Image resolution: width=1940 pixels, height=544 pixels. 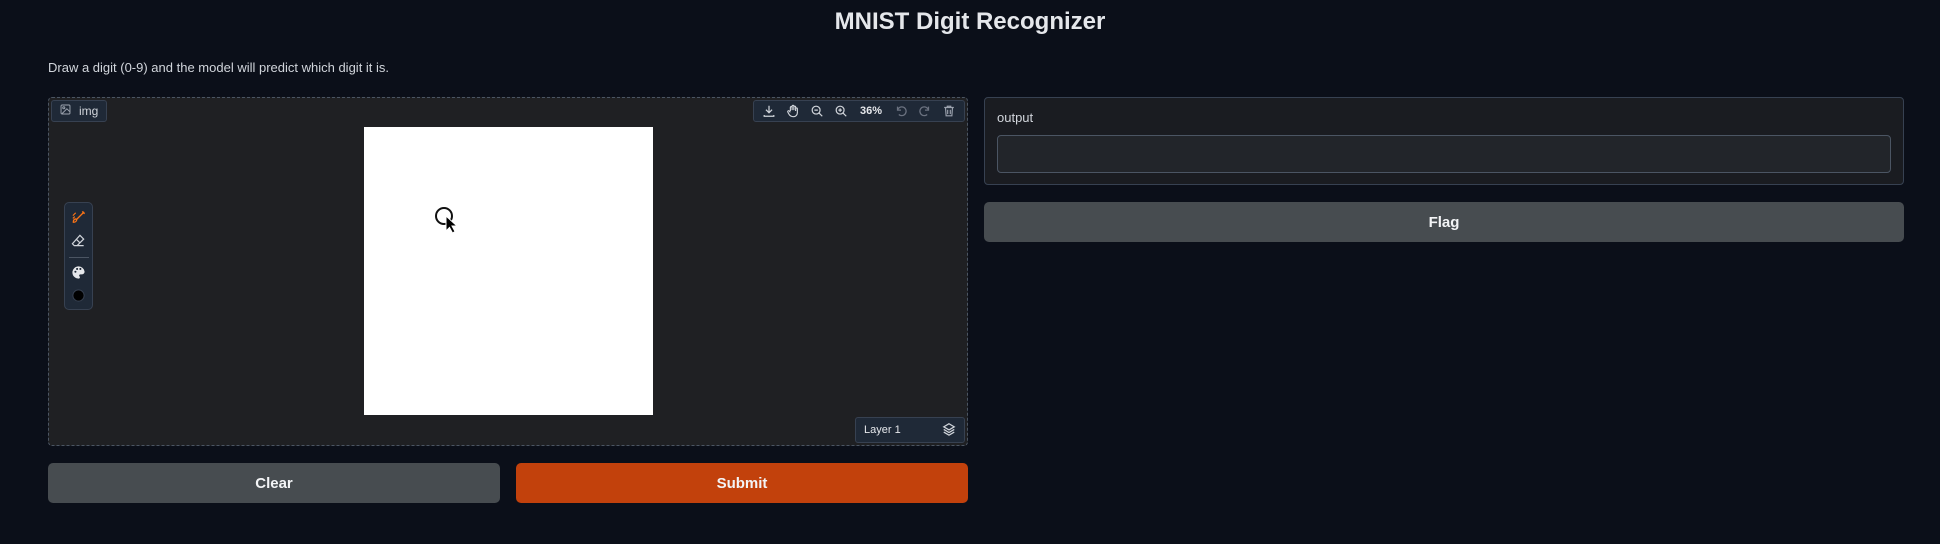 I want to click on redo-icon, so click(x=925, y=111).